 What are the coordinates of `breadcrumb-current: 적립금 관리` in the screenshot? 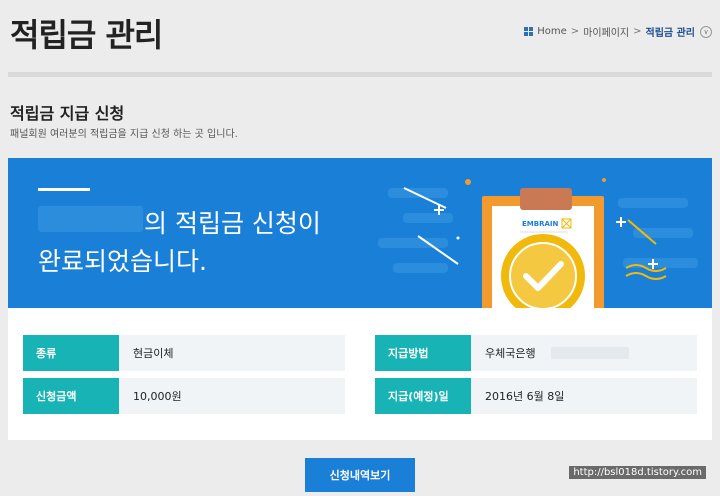 It's located at (670, 33).